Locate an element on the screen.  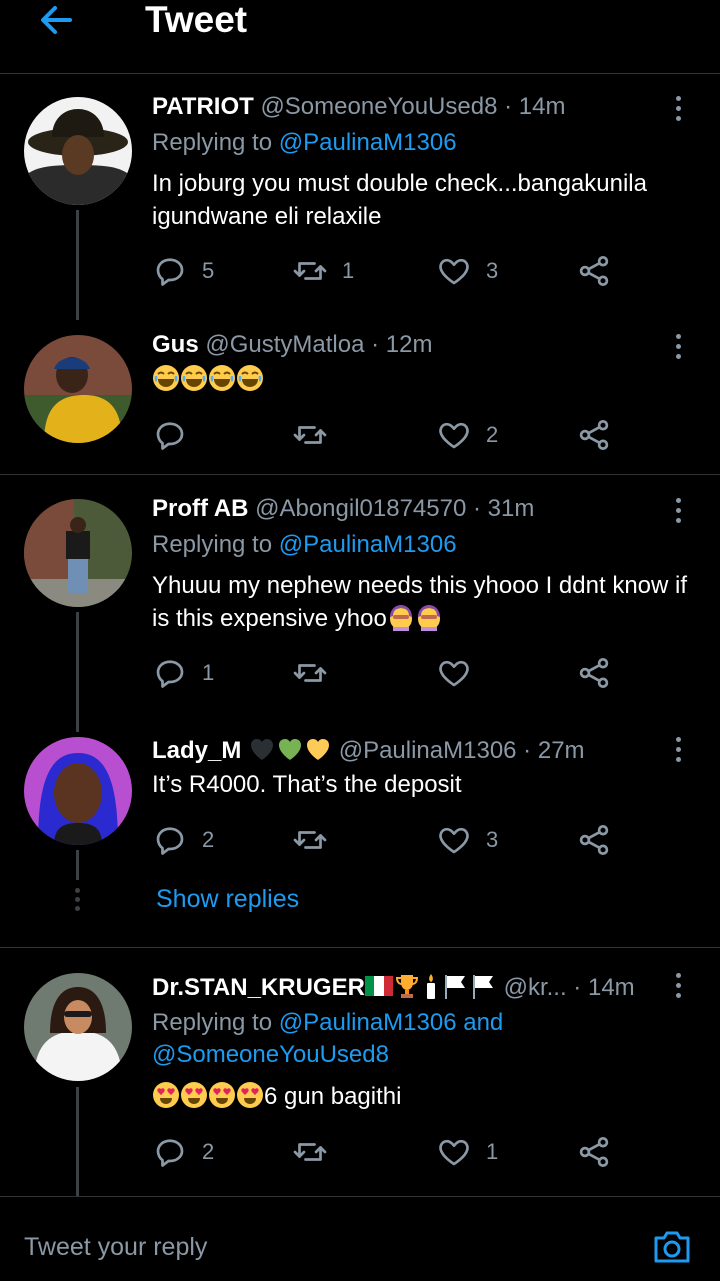
back-arrow-icon is located at coordinates (56, 20).